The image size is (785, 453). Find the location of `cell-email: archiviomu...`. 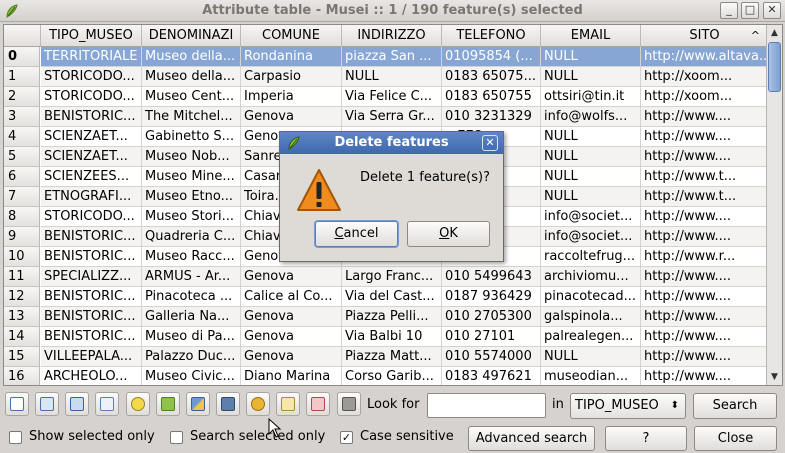

cell-email: archiviomu... is located at coordinates (591, 277).